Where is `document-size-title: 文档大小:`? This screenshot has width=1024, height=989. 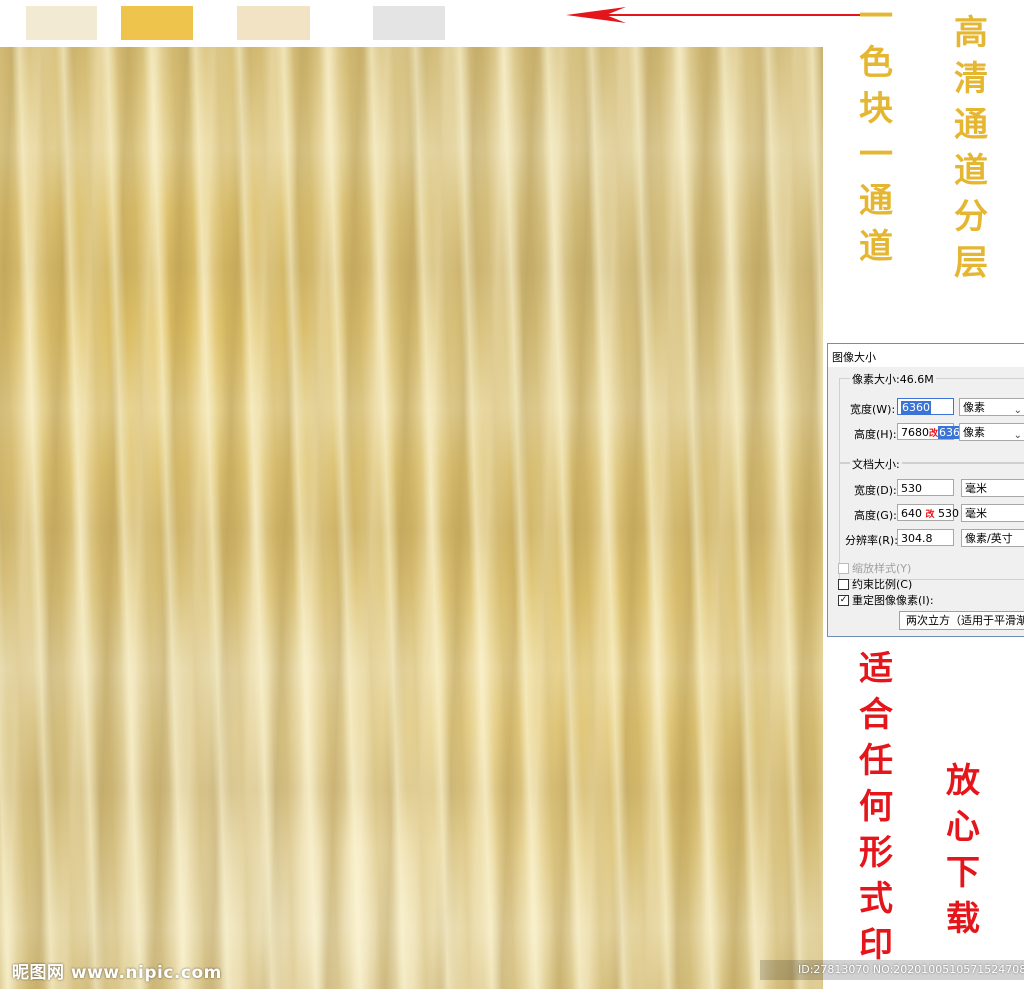 document-size-title: 文档大小: is located at coordinates (876, 464).